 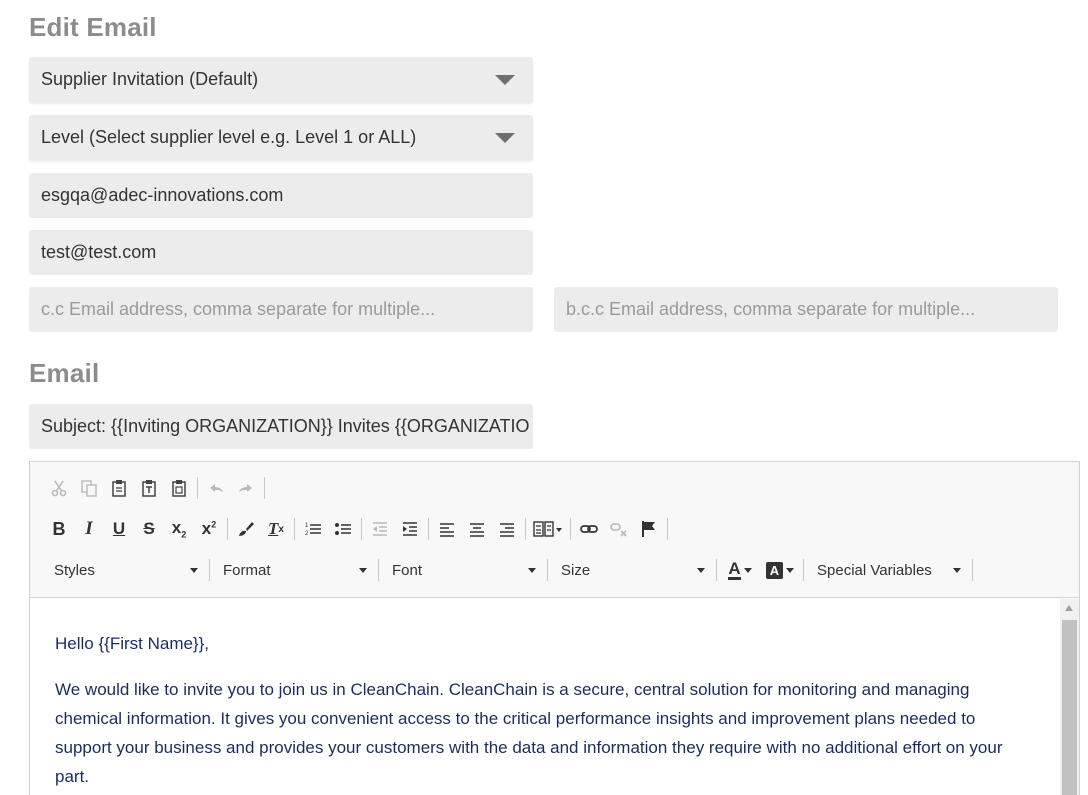 I want to click on text-color-button: A, so click(x=740, y=570).